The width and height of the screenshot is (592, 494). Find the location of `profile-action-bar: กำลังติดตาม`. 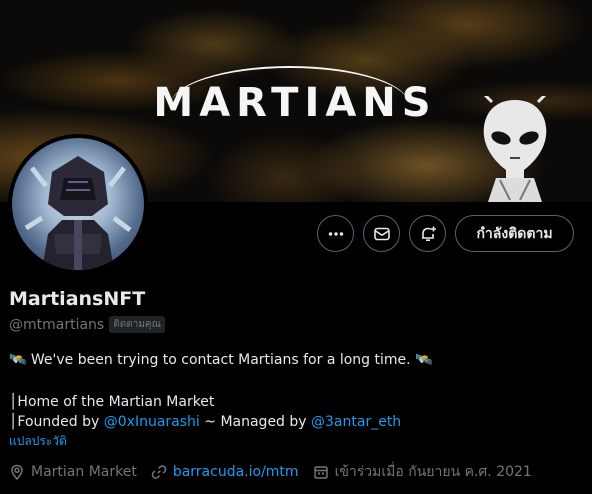

profile-action-bar: กำลังติดตาม is located at coordinates (445, 233).